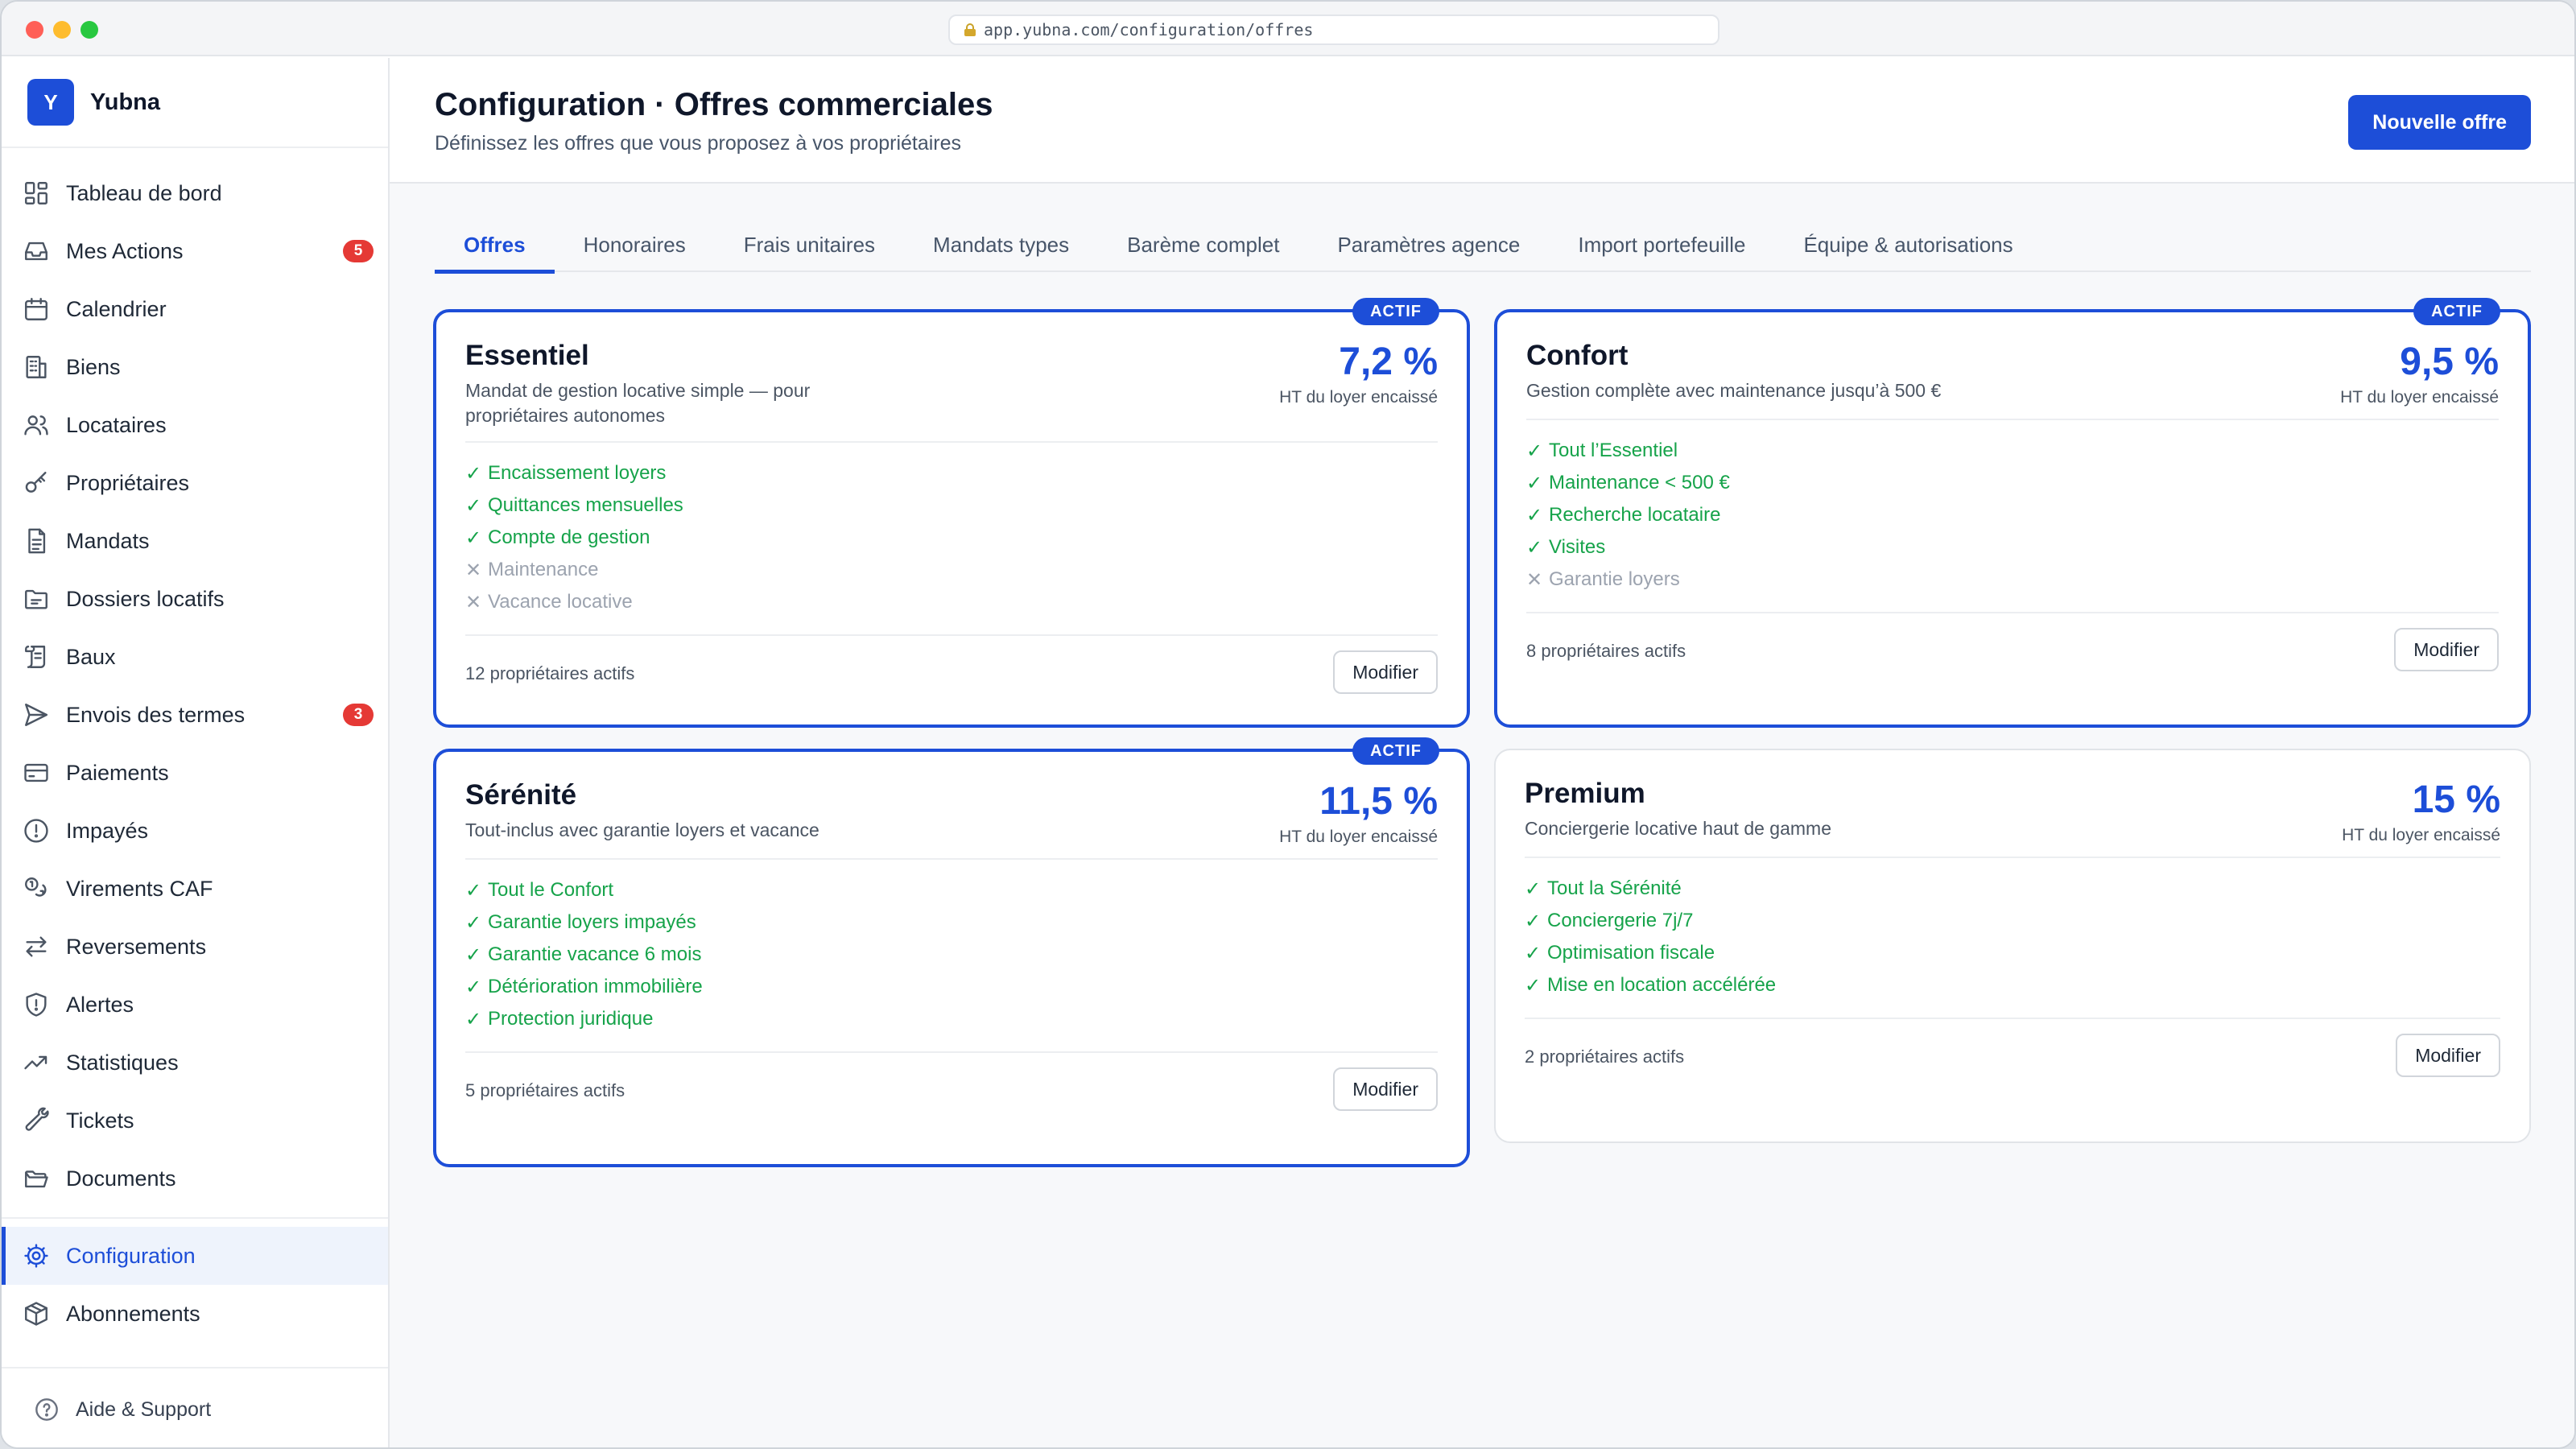  I want to click on sidebar-item-alertes: Alertes, so click(195, 1005).